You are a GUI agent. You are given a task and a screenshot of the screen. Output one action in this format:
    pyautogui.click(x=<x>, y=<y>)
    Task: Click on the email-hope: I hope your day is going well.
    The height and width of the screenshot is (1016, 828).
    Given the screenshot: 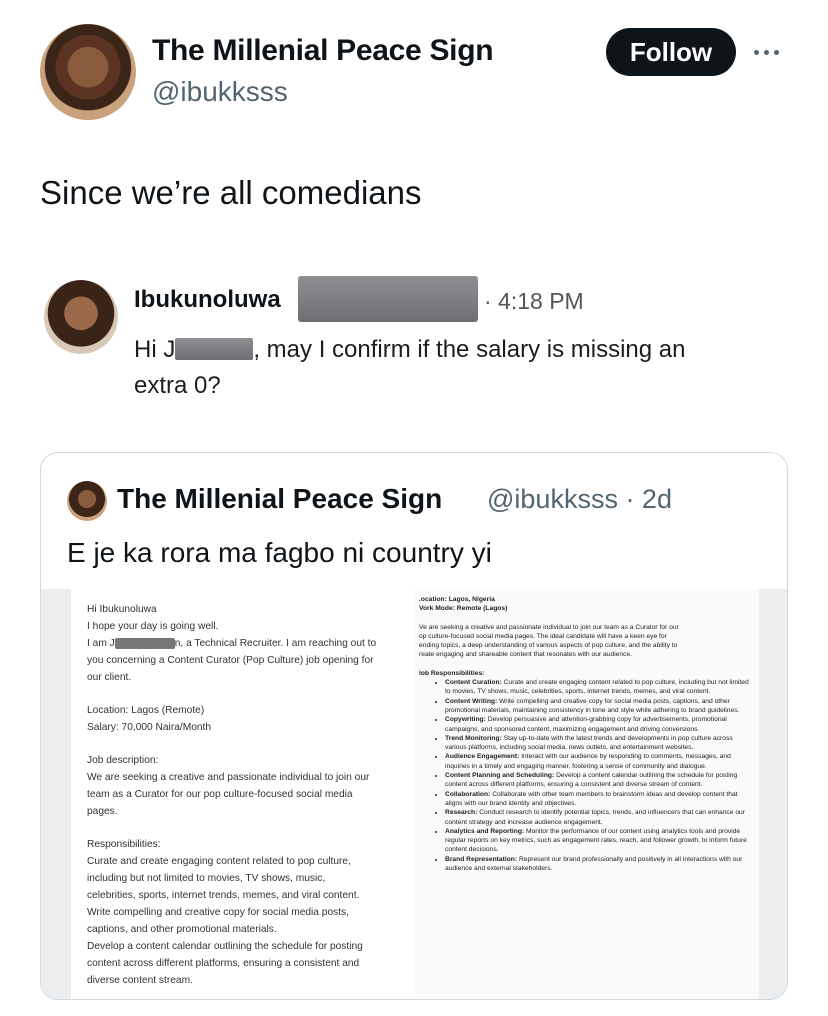 What is the action you would take?
    pyautogui.click(x=153, y=626)
    